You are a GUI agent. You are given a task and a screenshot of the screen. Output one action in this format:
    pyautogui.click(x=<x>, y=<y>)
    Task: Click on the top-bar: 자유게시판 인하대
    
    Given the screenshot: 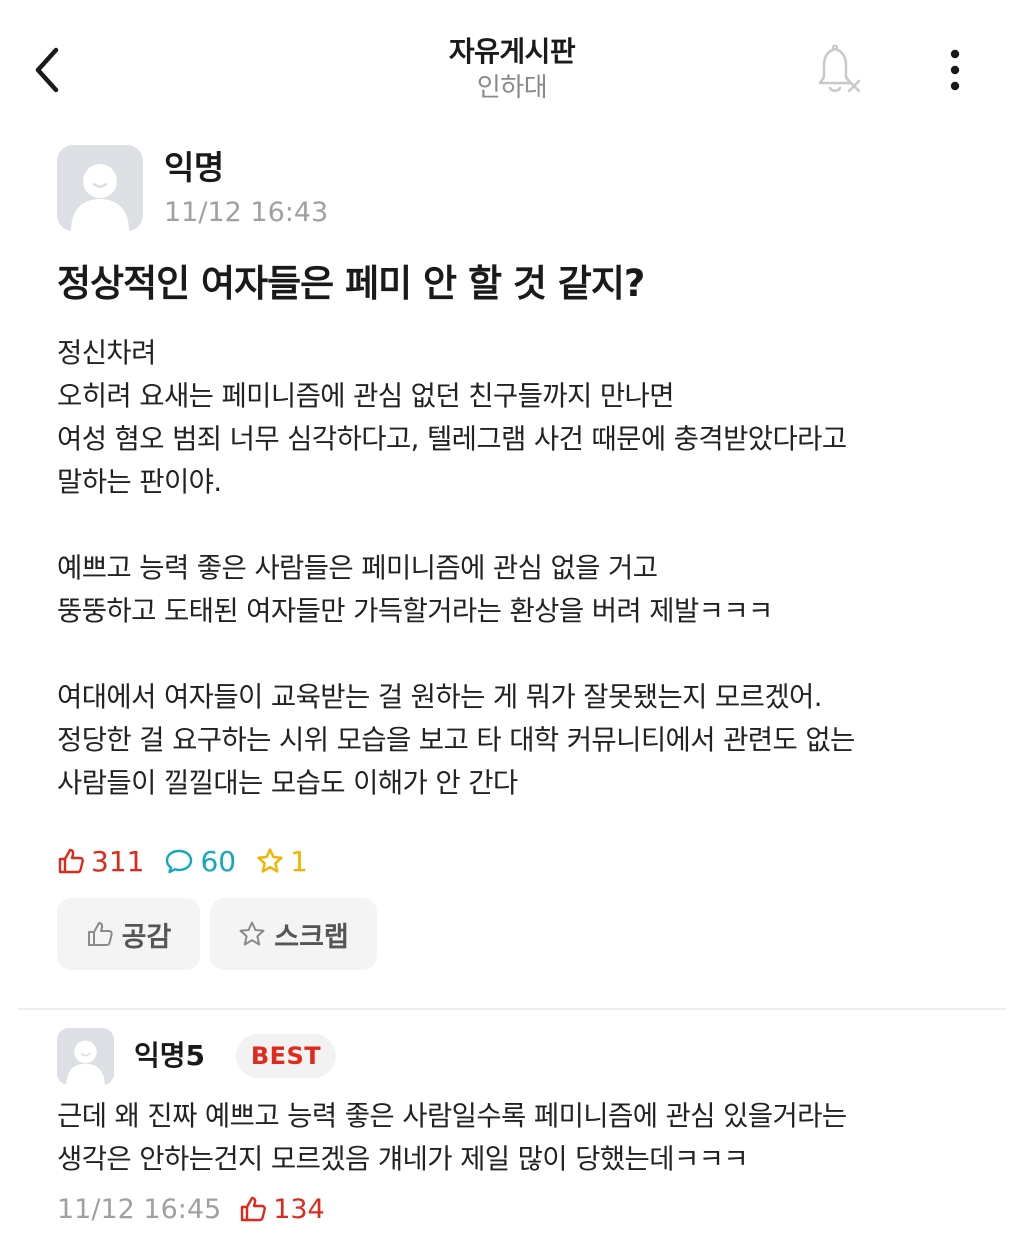 What is the action you would take?
    pyautogui.click(x=512, y=60)
    